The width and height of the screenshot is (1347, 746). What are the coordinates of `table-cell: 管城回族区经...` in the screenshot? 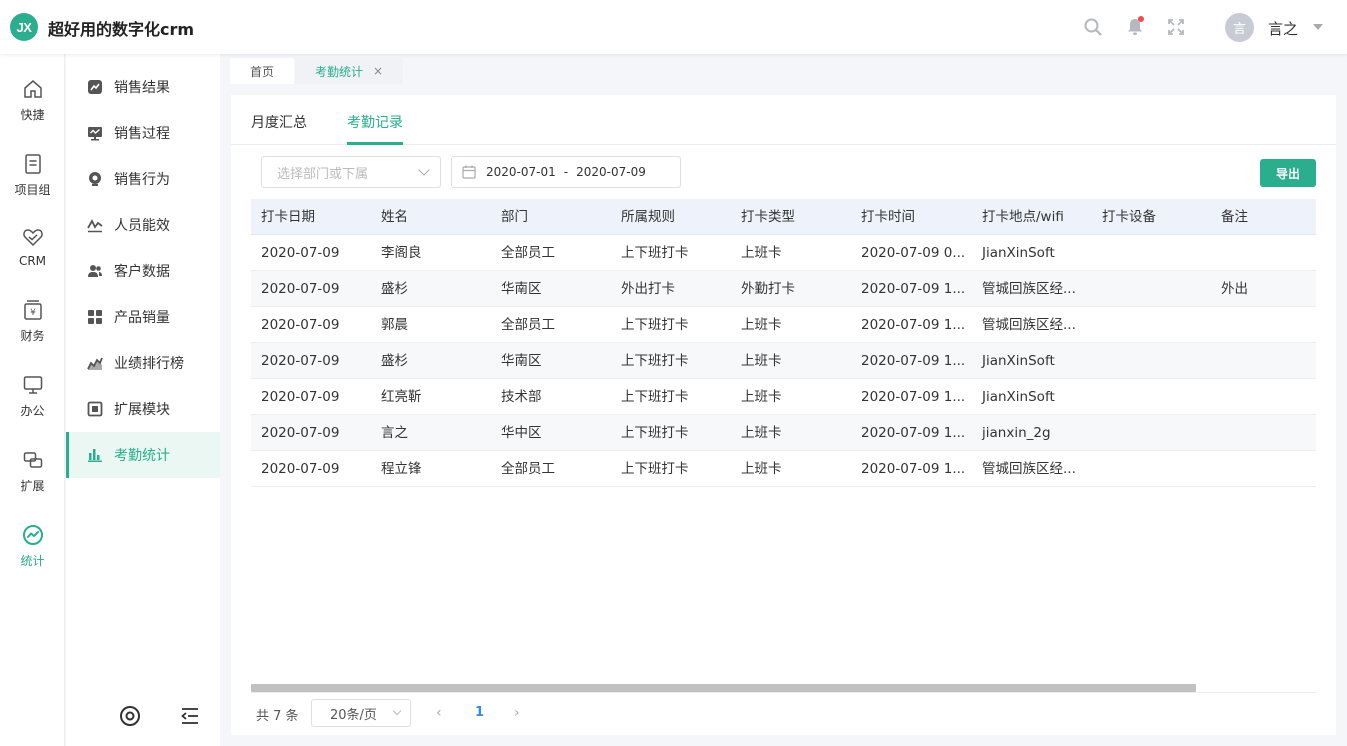 It's located at (1029, 469).